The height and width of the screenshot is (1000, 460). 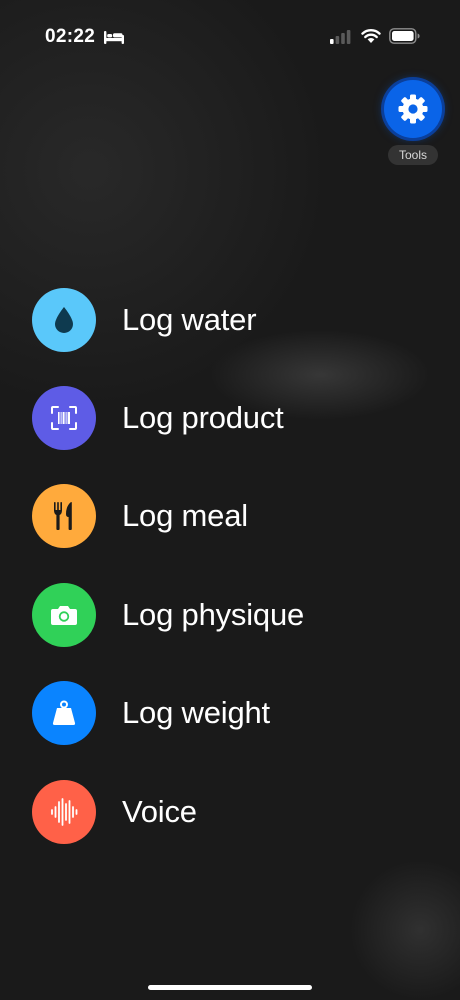 What do you see at coordinates (203, 417) in the screenshot?
I see `menu-label-log-product: Log product` at bounding box center [203, 417].